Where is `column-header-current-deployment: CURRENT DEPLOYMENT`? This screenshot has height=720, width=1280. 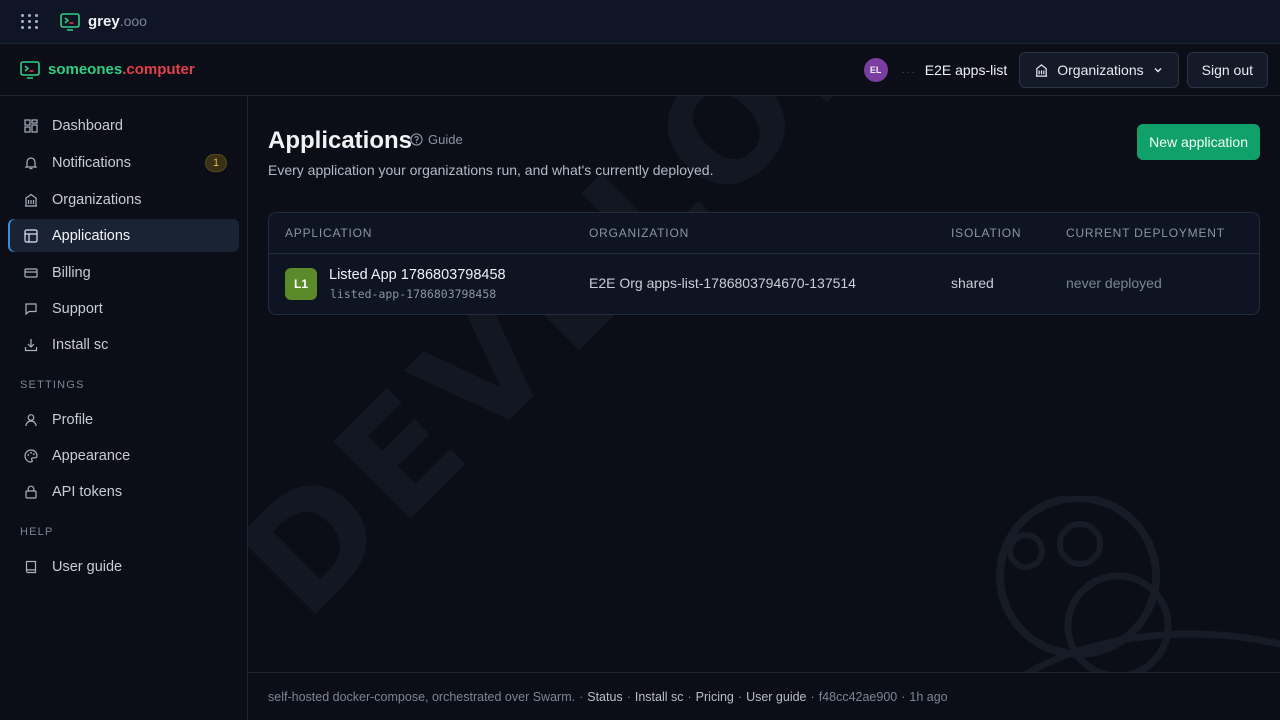 column-header-current-deployment: CURRENT DEPLOYMENT is located at coordinates (1145, 233).